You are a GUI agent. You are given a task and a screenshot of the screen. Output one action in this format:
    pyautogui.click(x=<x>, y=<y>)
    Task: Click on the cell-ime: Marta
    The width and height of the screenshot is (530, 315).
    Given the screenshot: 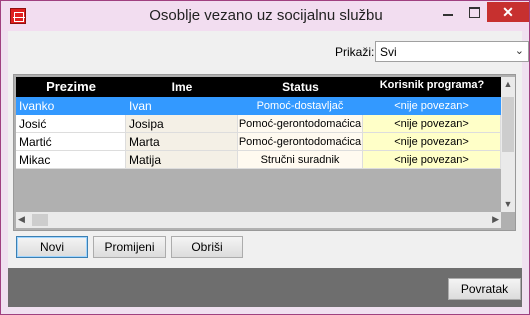 What is the action you would take?
    pyautogui.click(x=182, y=142)
    